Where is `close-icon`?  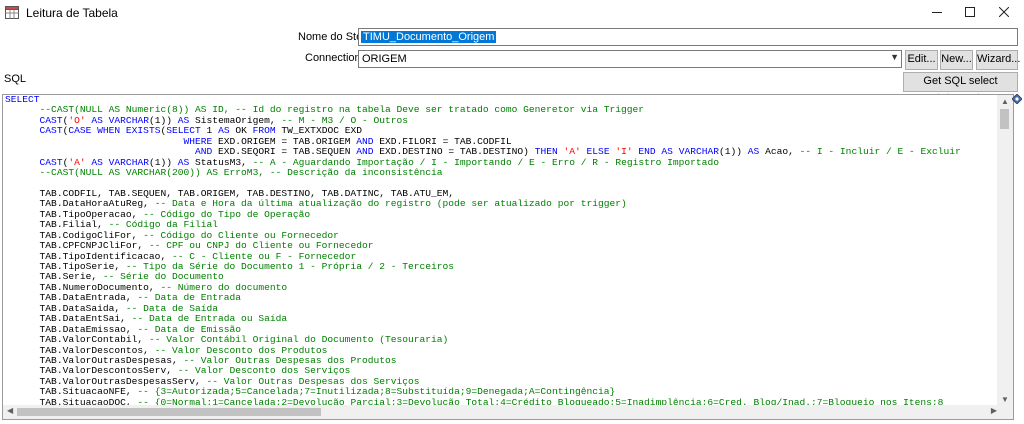
close-icon is located at coordinates (1004, 12).